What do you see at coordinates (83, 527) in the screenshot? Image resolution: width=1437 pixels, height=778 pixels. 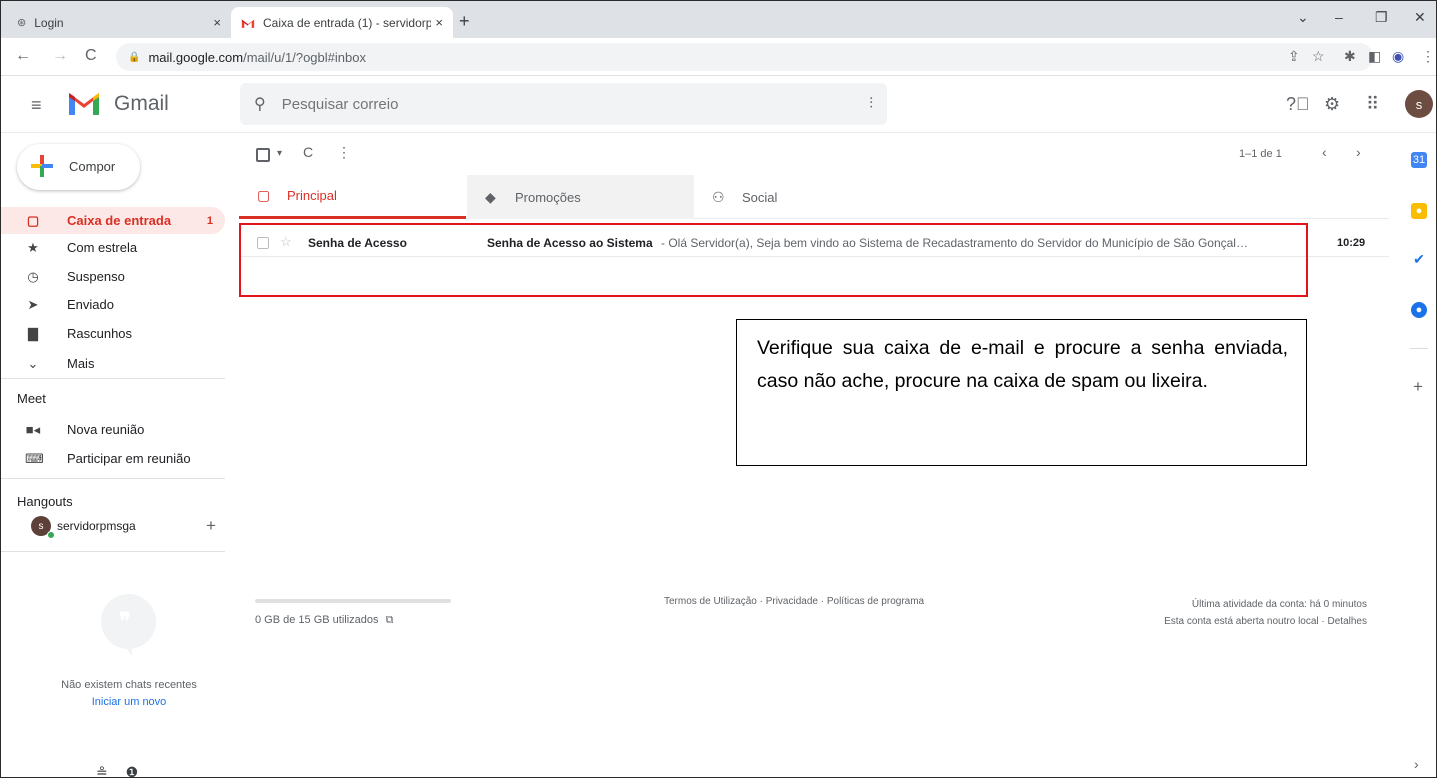 I see `hangouts-user: s servidorpmsga` at bounding box center [83, 527].